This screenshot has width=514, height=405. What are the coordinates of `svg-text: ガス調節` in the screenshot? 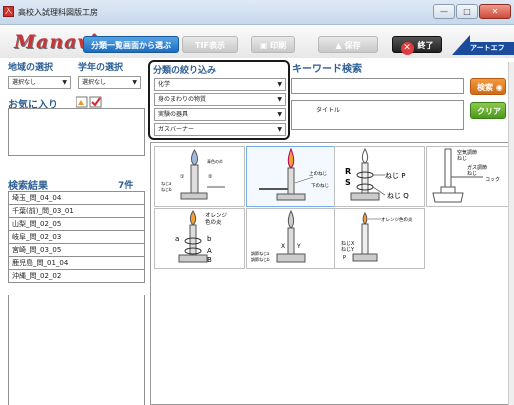 It's located at (477, 167).